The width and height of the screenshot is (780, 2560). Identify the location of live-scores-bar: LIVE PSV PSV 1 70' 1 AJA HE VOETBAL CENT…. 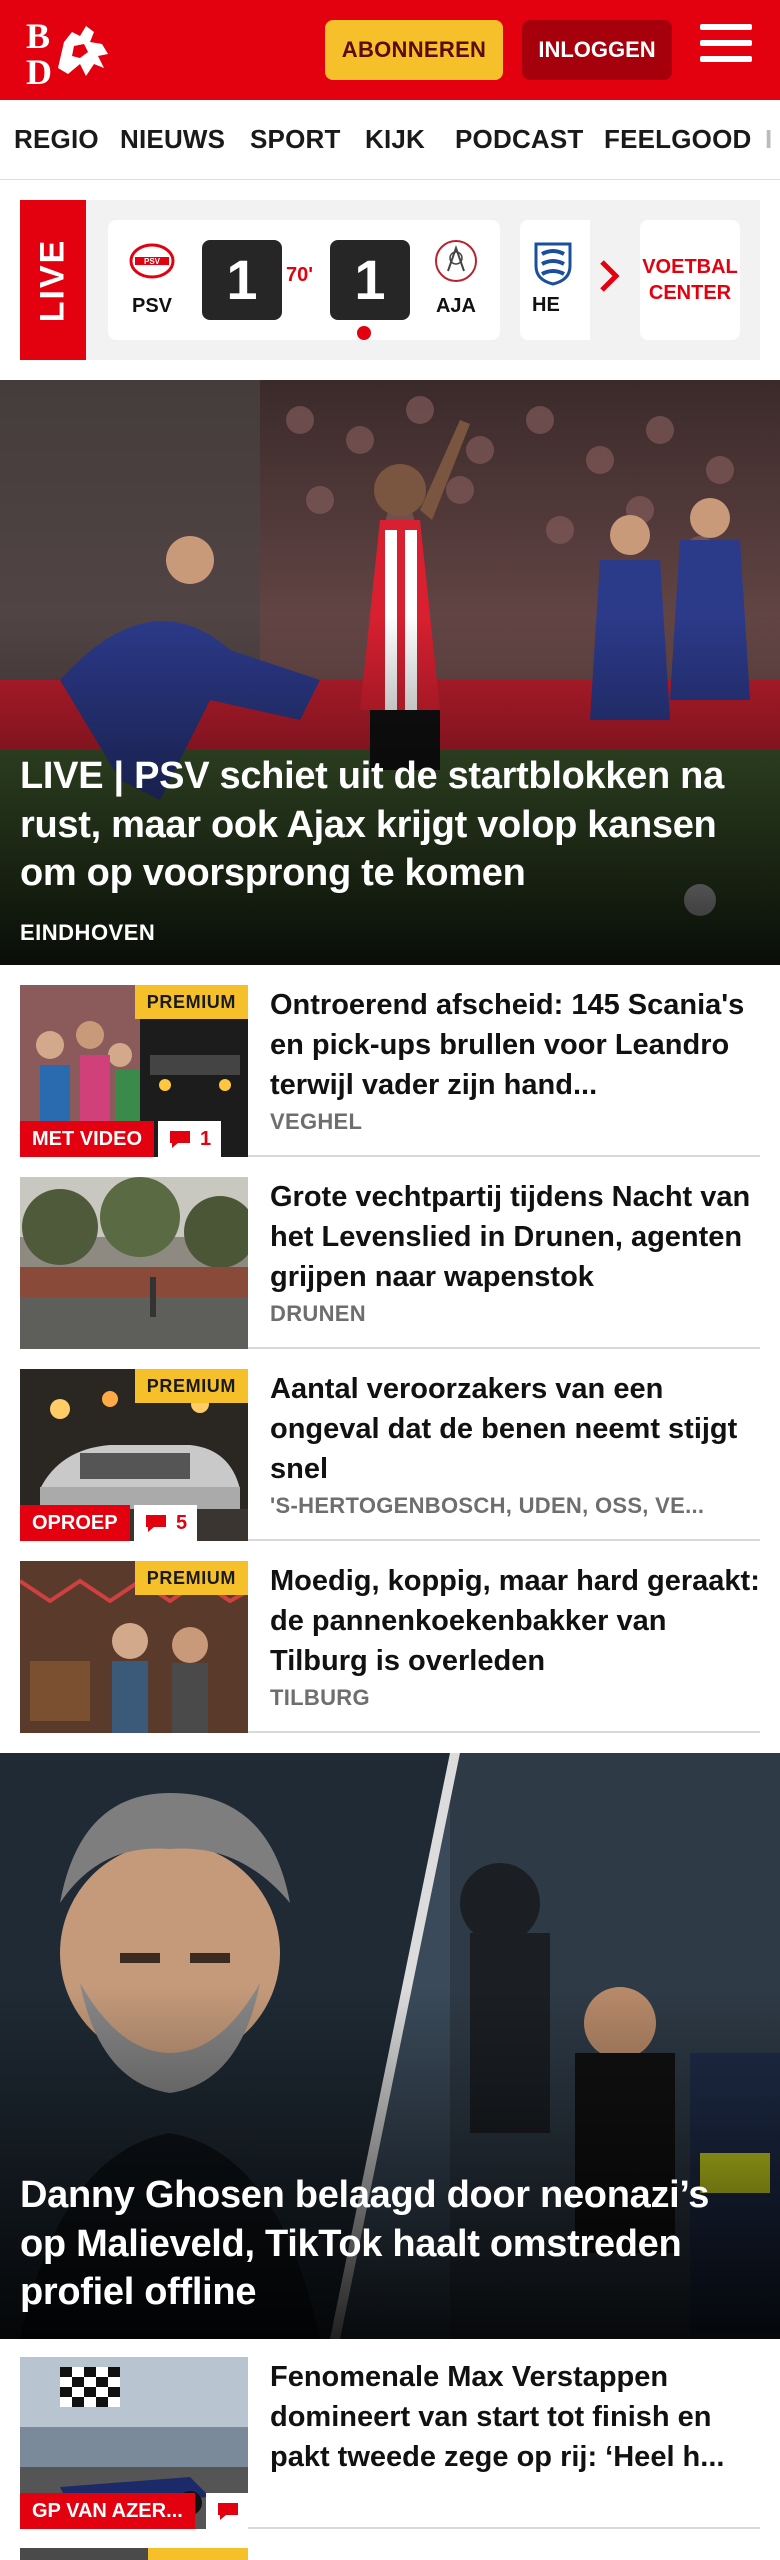
(390, 280).